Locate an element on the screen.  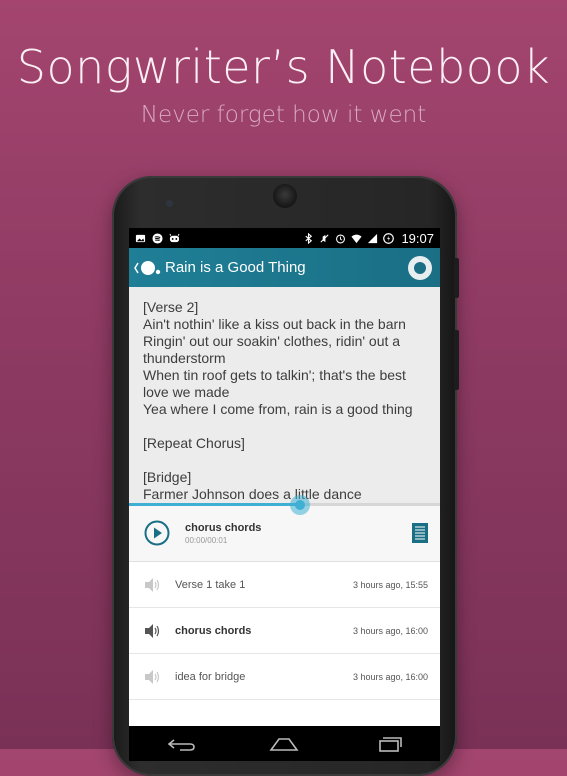
bluetooth-icon is located at coordinates (309, 238).